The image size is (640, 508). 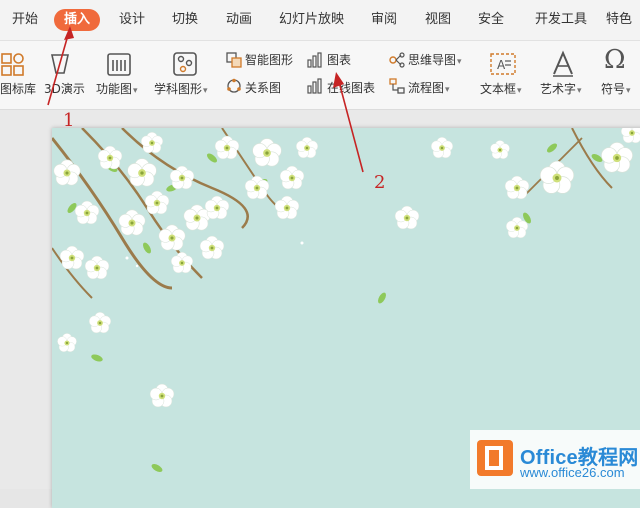 What do you see at coordinates (69, 120) in the screenshot?
I see `annotation-step-1: 1` at bounding box center [69, 120].